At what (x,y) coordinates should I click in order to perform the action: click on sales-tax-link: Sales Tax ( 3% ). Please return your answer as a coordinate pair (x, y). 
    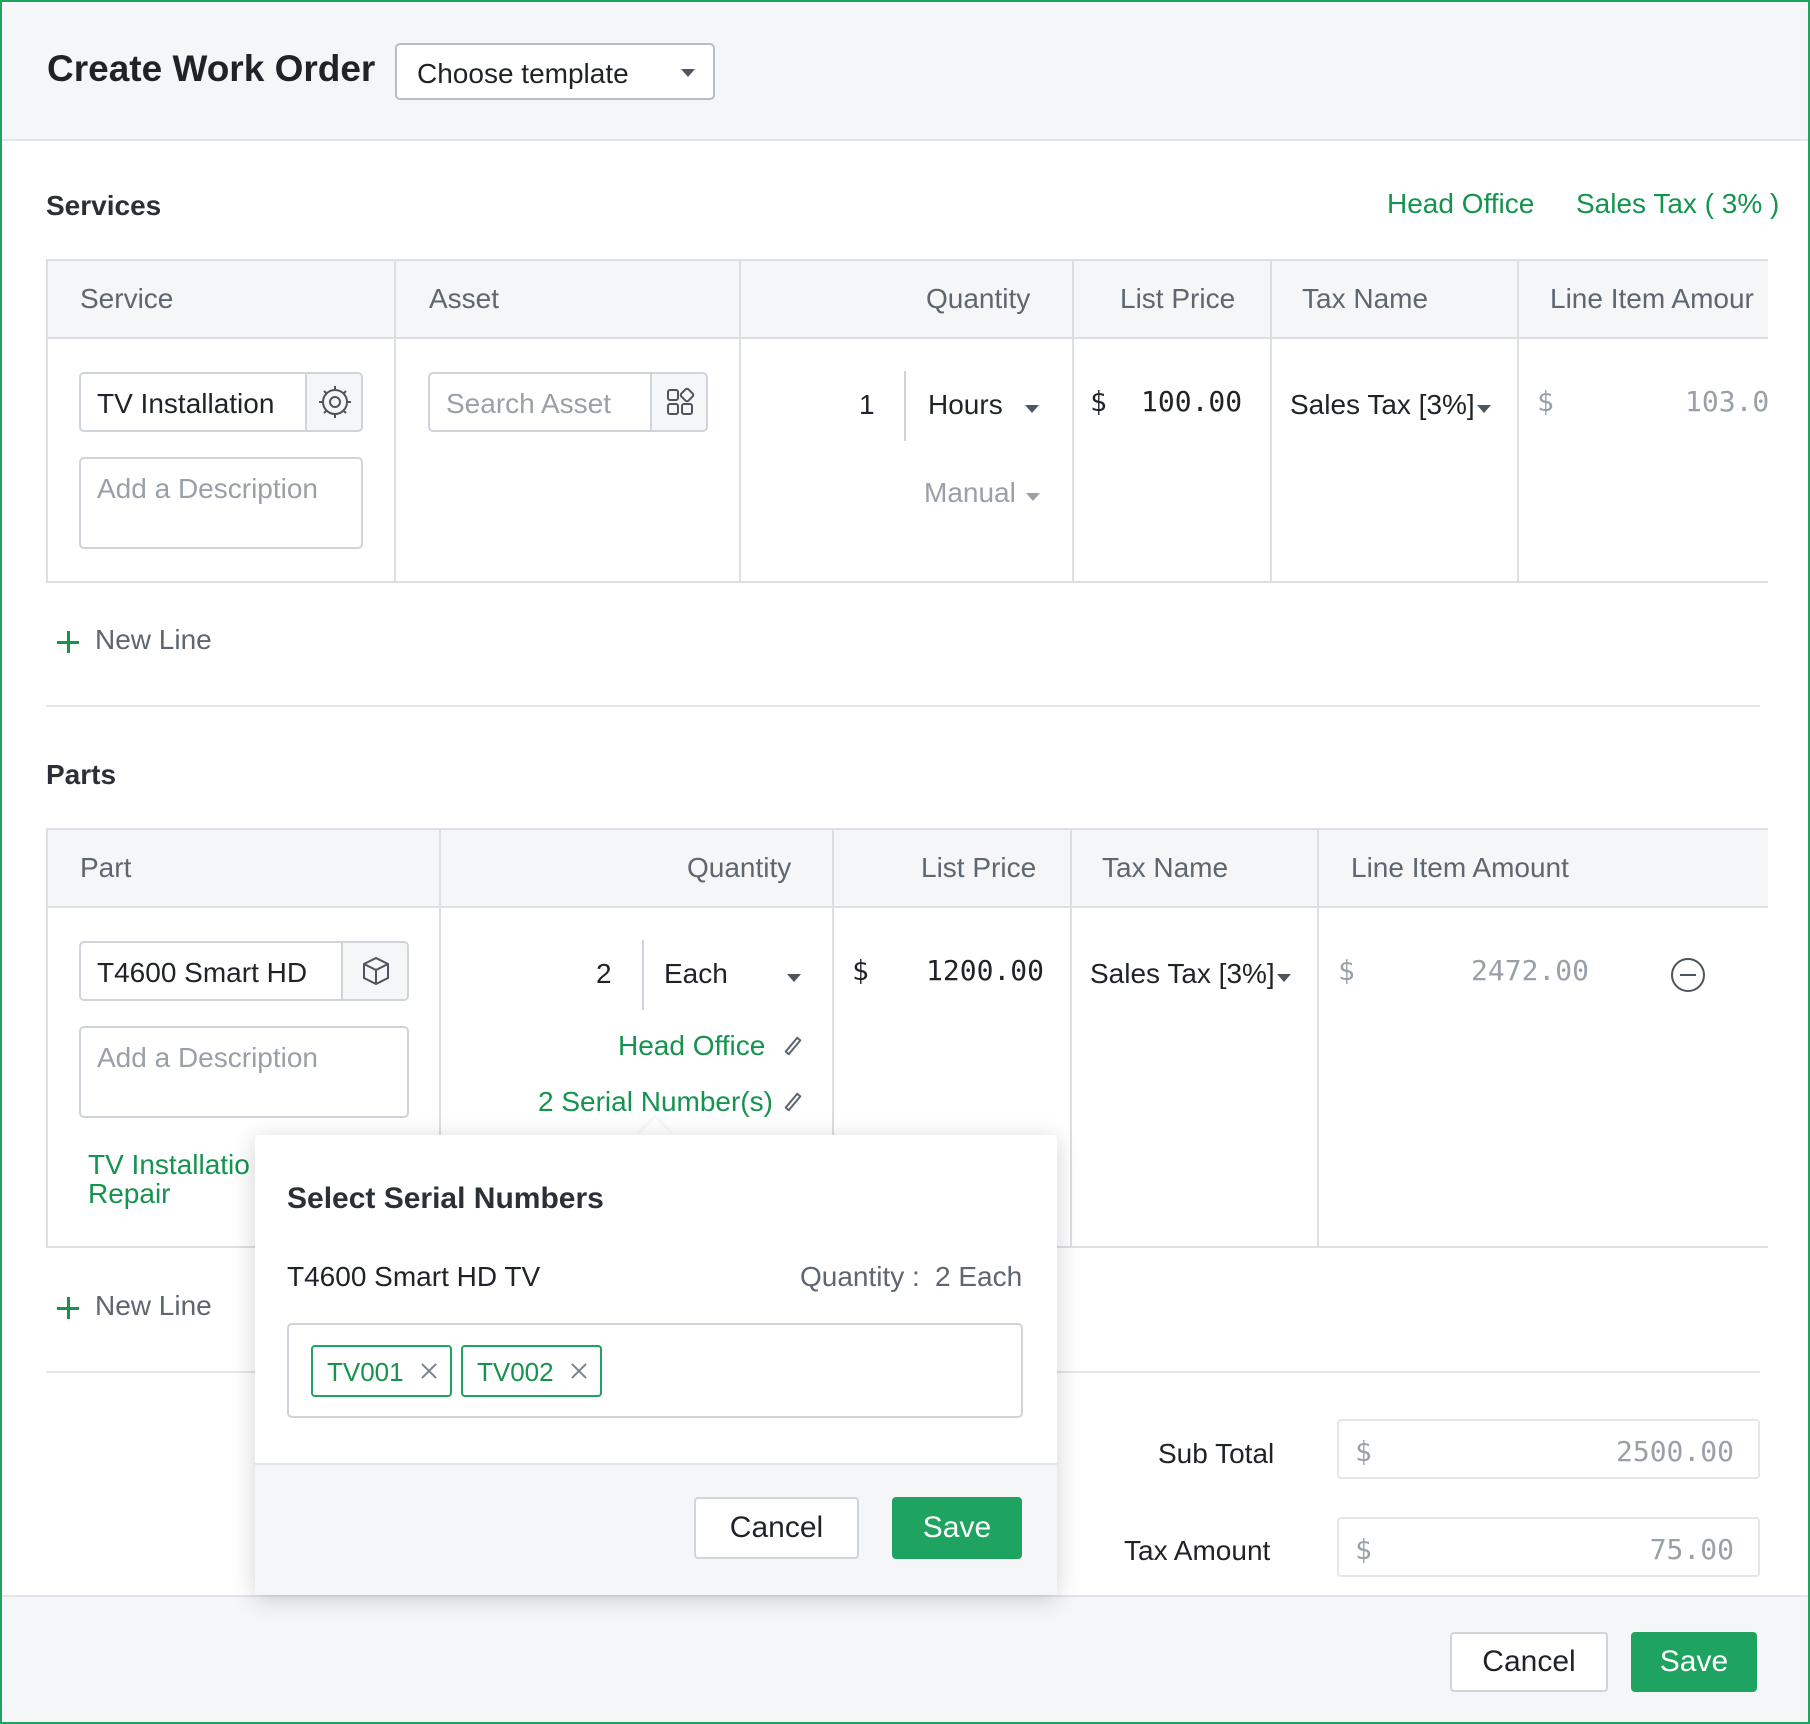
    Looking at the image, I should click on (1677, 204).